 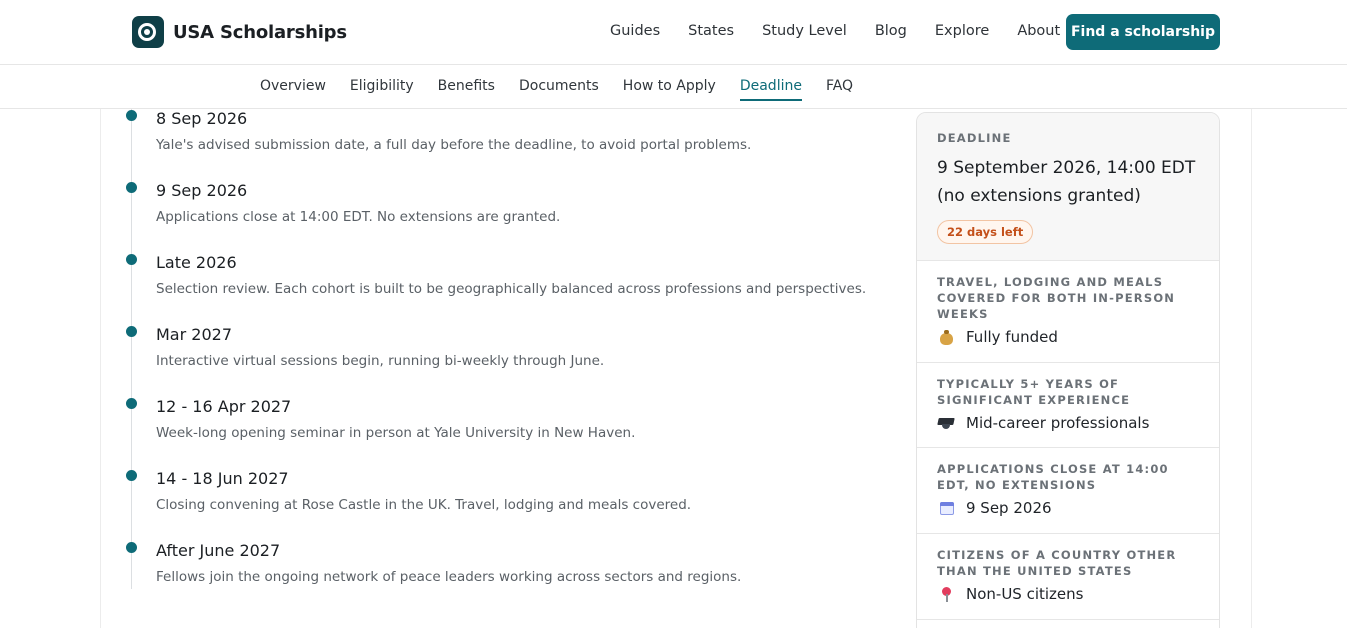 What do you see at coordinates (974, 138) in the screenshot?
I see `deadline-label: DEADLINE` at bounding box center [974, 138].